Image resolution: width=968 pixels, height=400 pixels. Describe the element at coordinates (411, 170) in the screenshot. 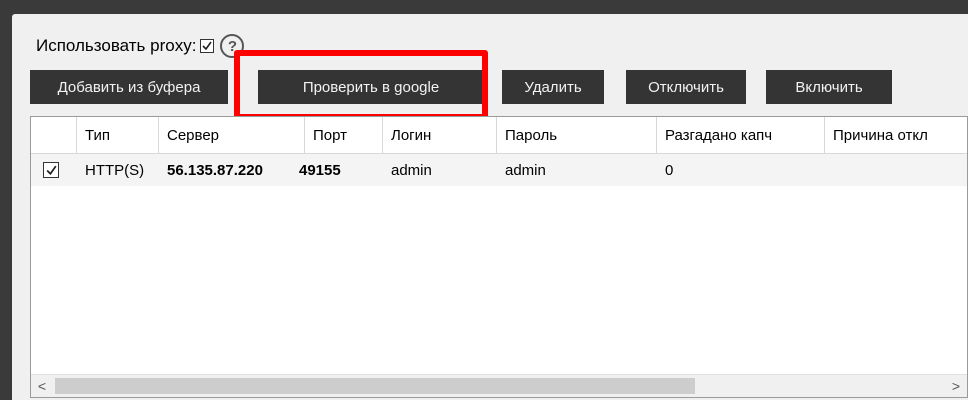

I see `cell-login: admin` at that location.